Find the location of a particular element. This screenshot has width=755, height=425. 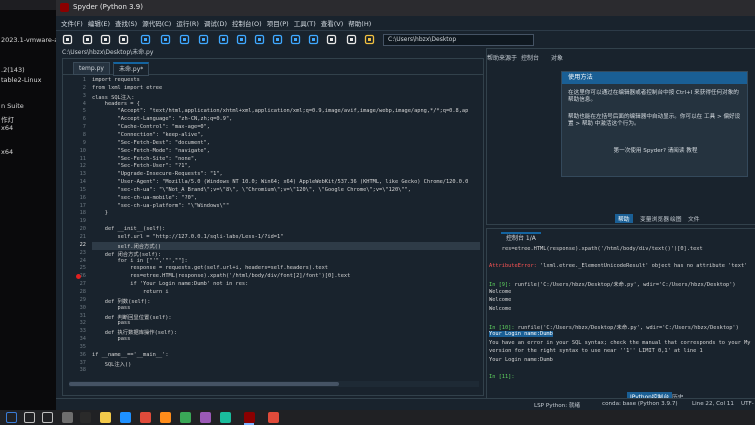

editor-tab: 未命.py* is located at coordinates (131, 69).